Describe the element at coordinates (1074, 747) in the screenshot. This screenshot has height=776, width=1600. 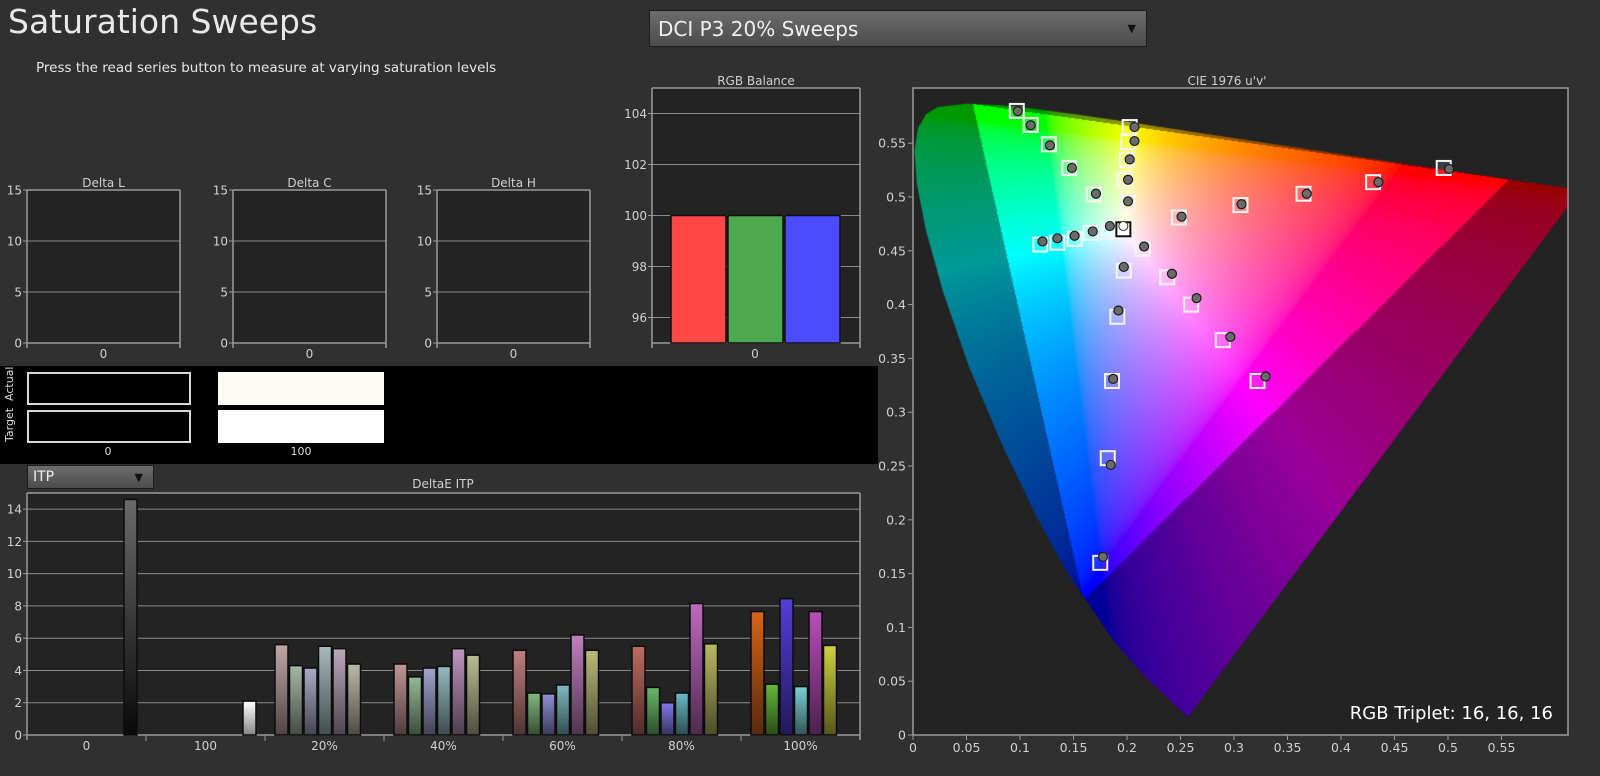
I see `x-tick-label: 0.15` at that location.